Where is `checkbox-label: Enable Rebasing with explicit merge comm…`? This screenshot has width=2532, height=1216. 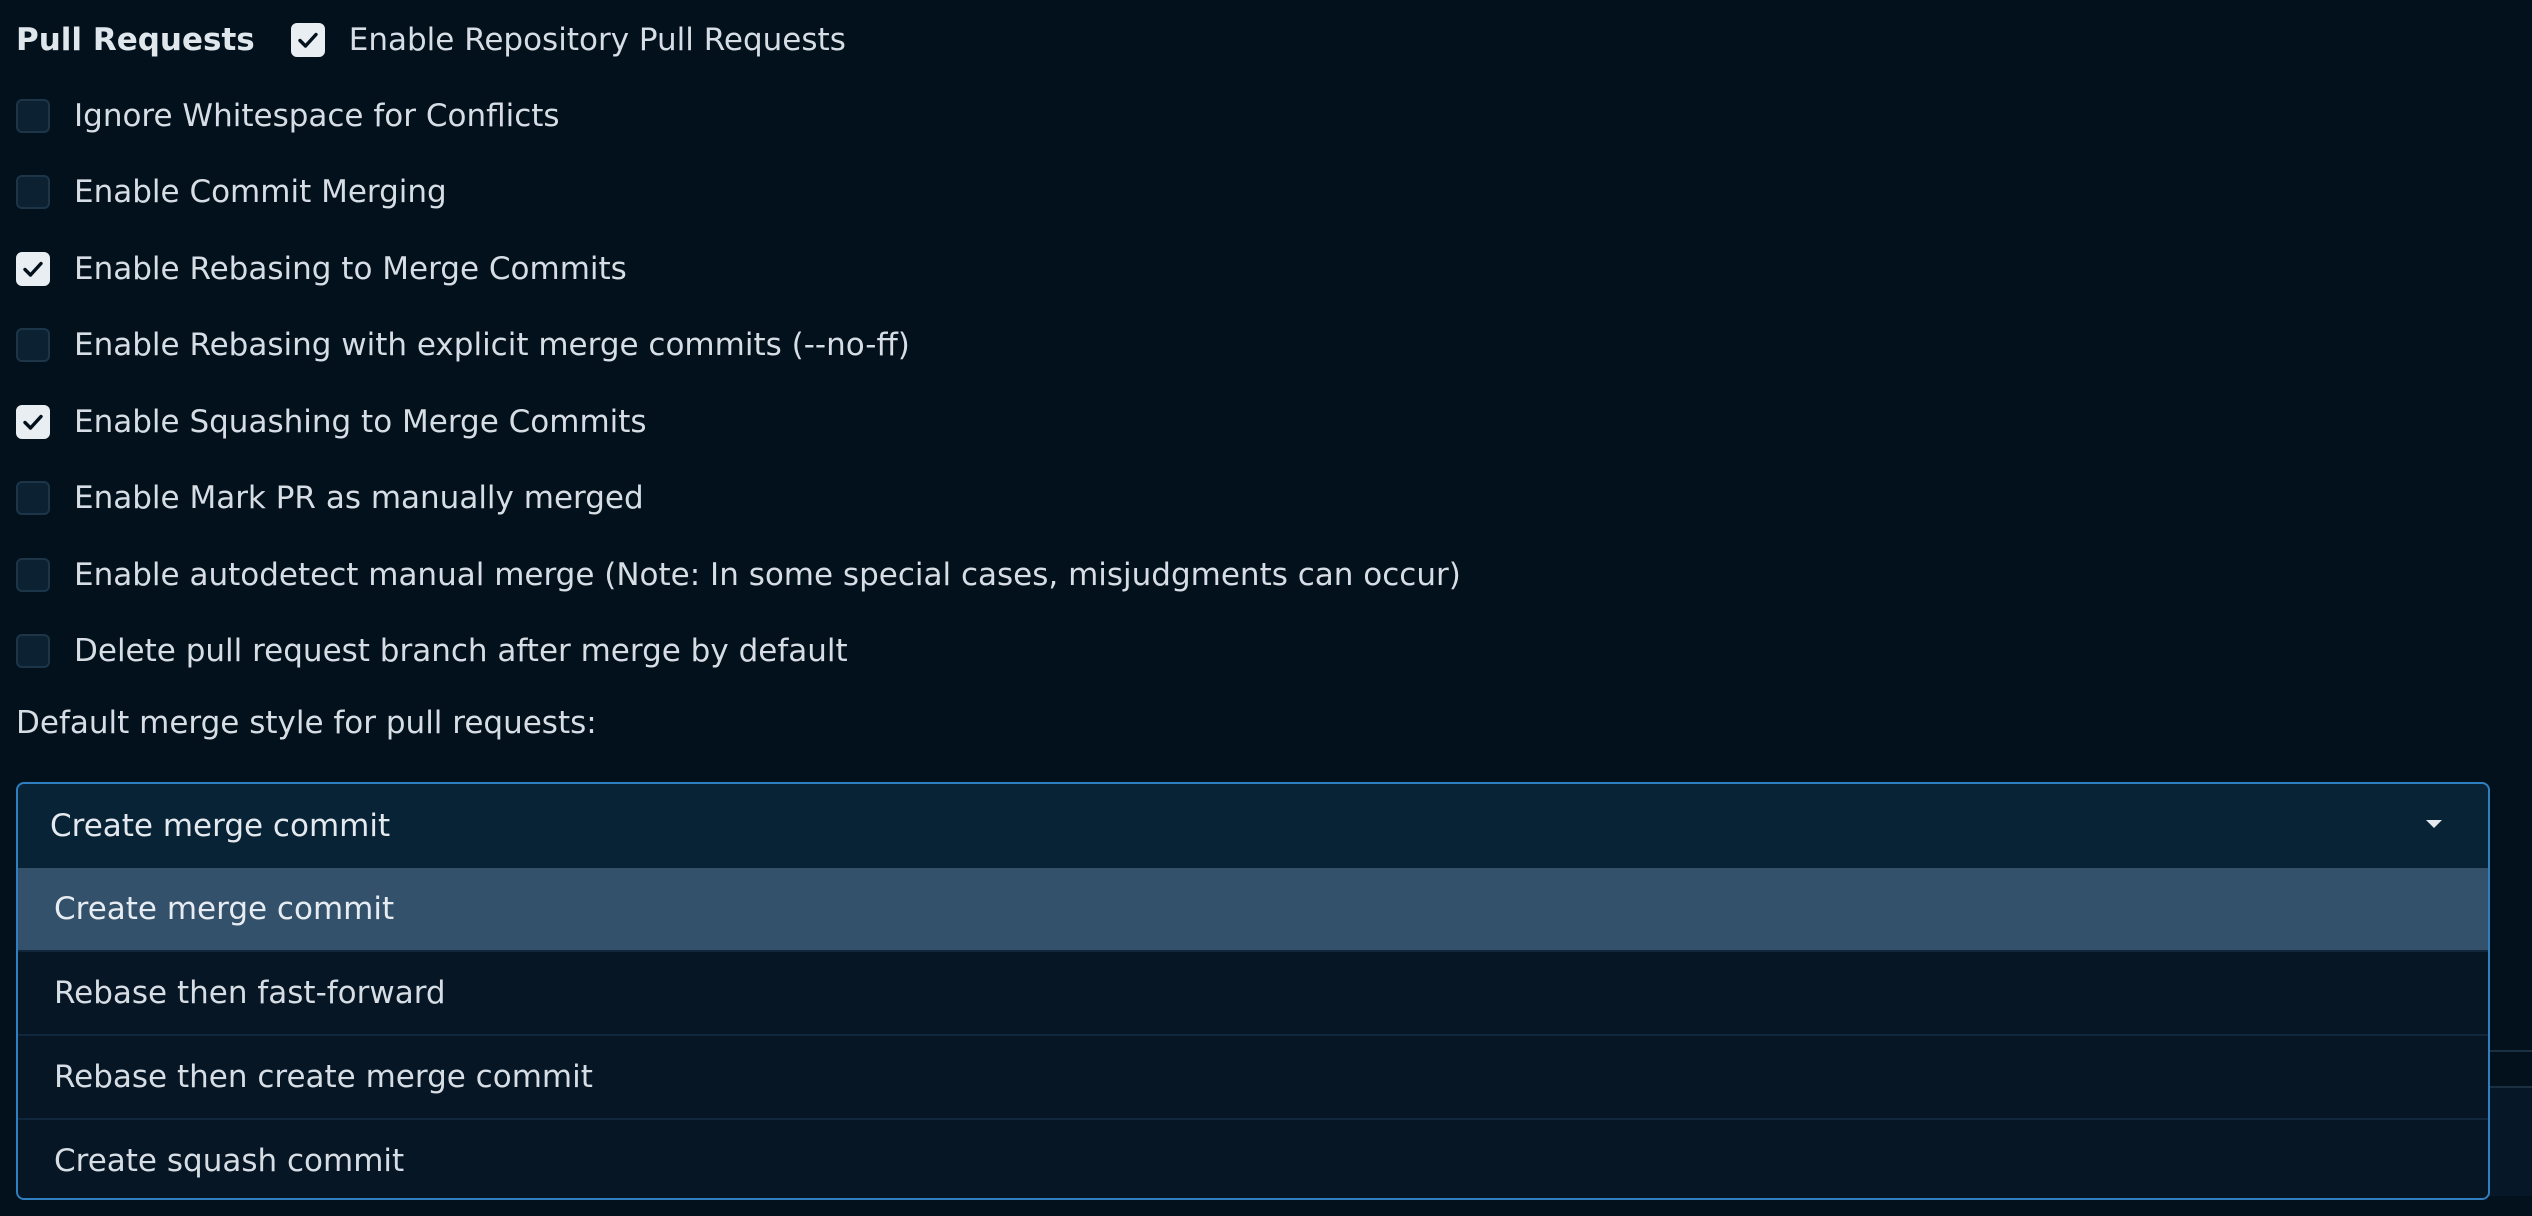 checkbox-label: Enable Rebasing with explicit merge comm… is located at coordinates (492, 345).